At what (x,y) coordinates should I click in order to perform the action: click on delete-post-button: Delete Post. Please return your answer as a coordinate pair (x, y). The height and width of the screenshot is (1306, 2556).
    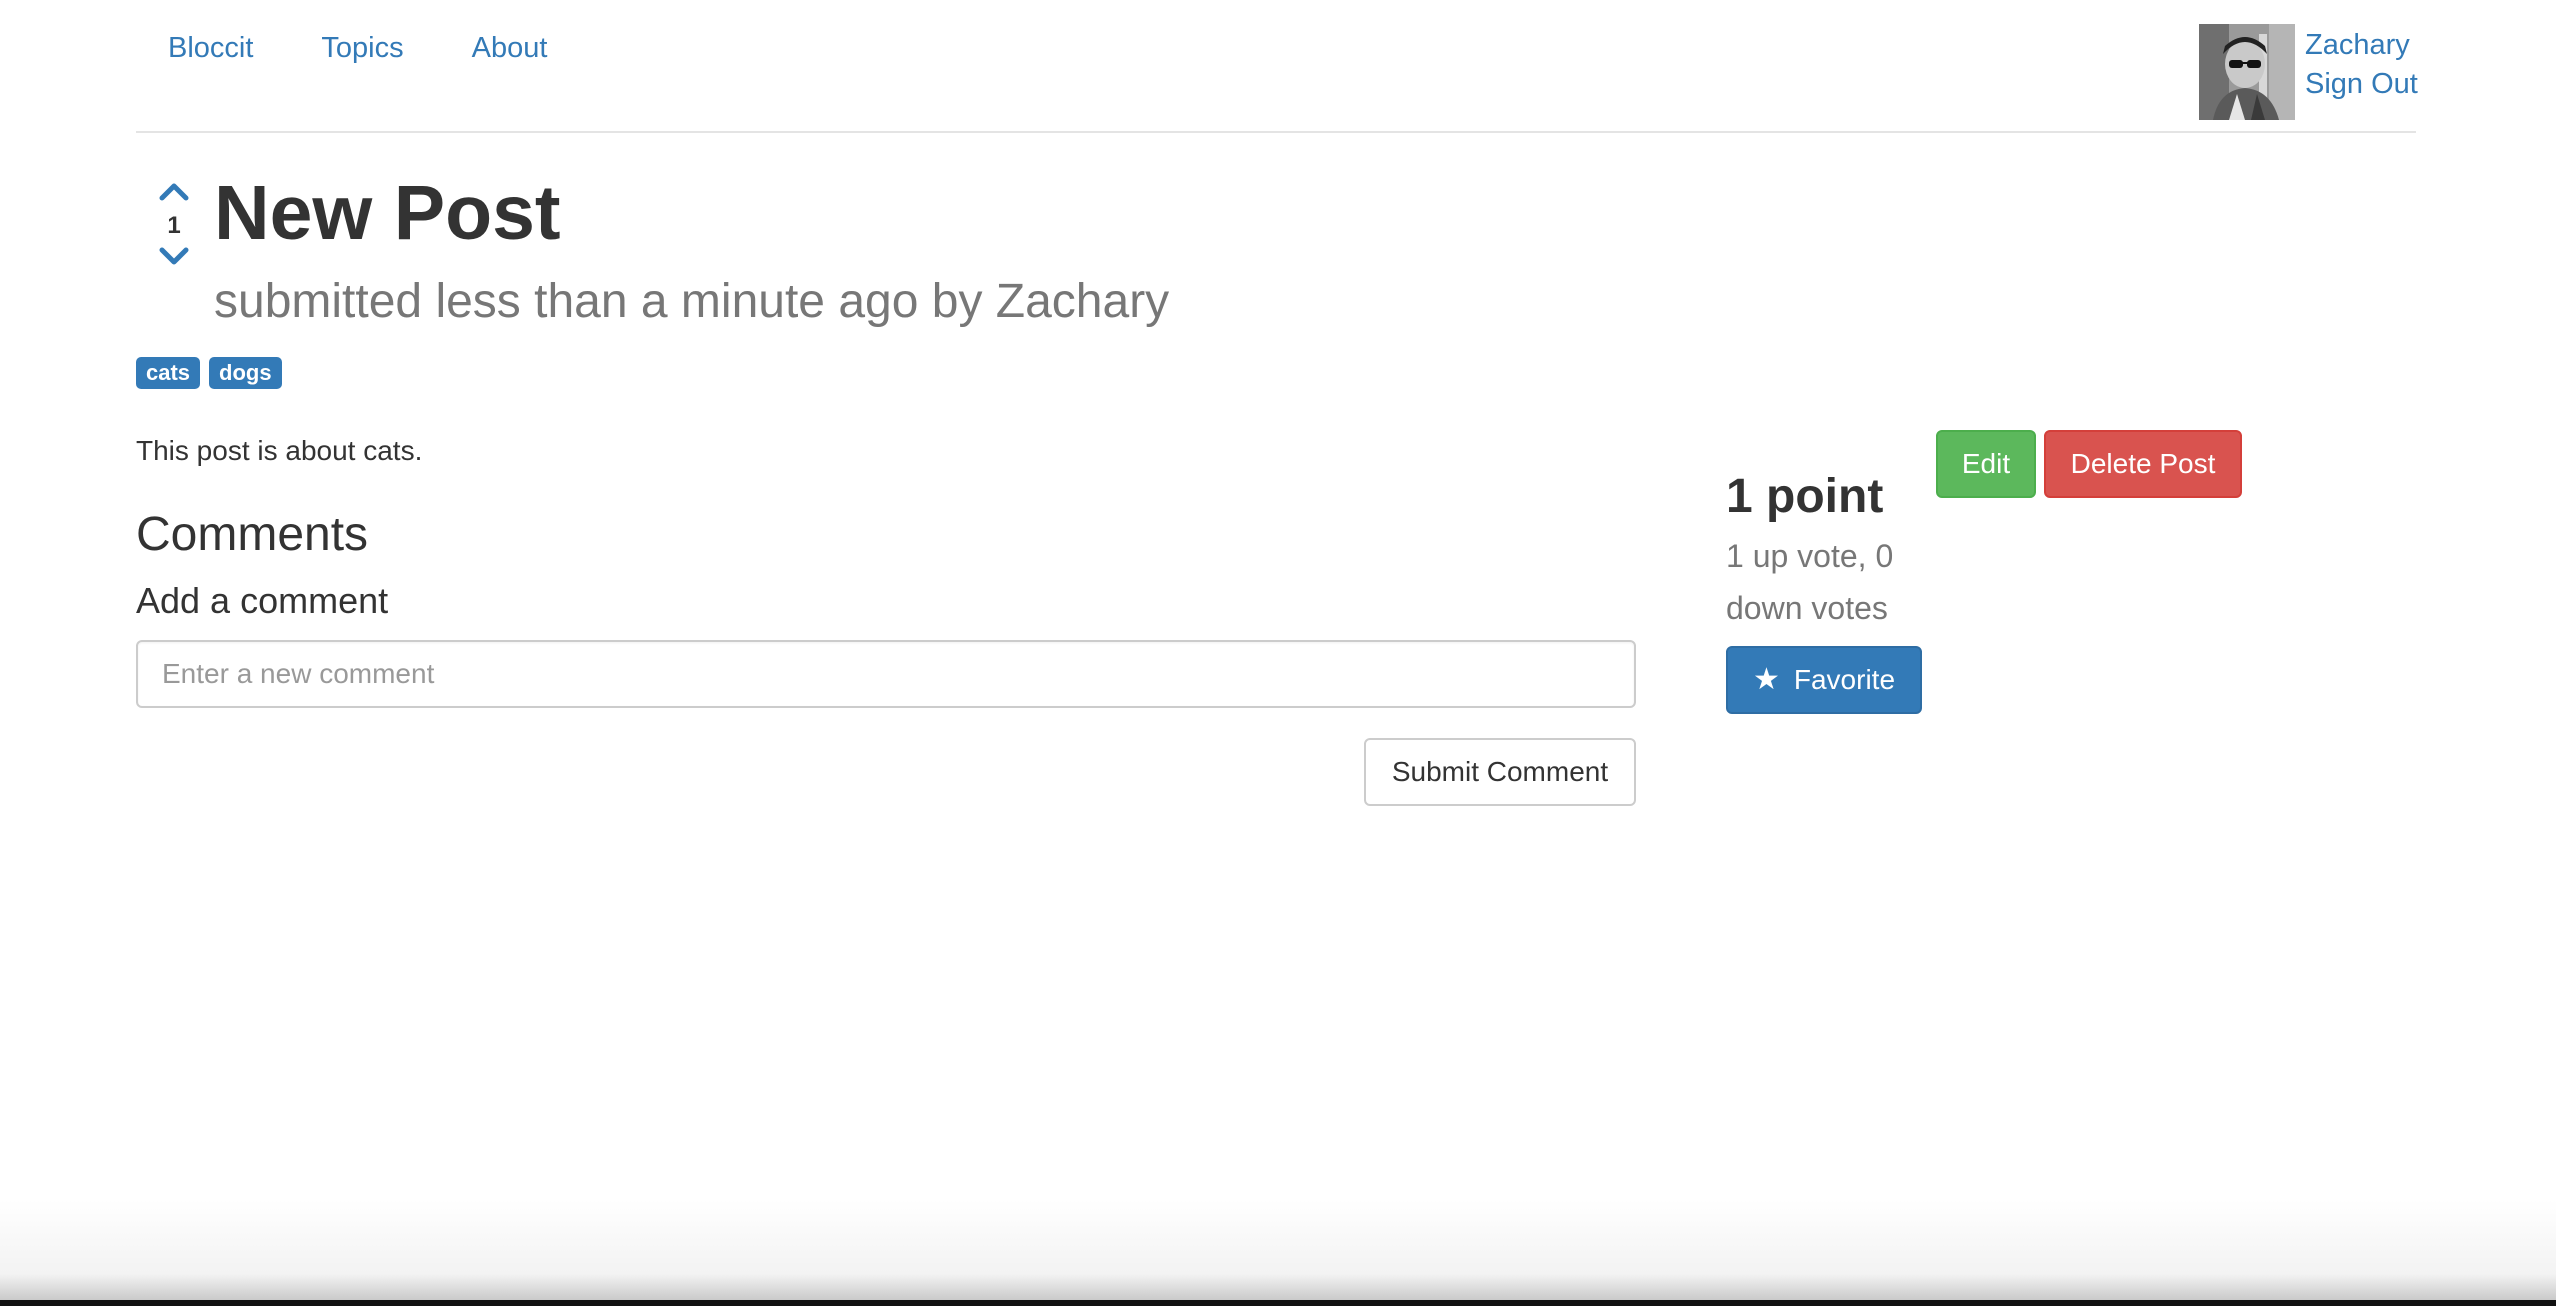
    Looking at the image, I should click on (2143, 464).